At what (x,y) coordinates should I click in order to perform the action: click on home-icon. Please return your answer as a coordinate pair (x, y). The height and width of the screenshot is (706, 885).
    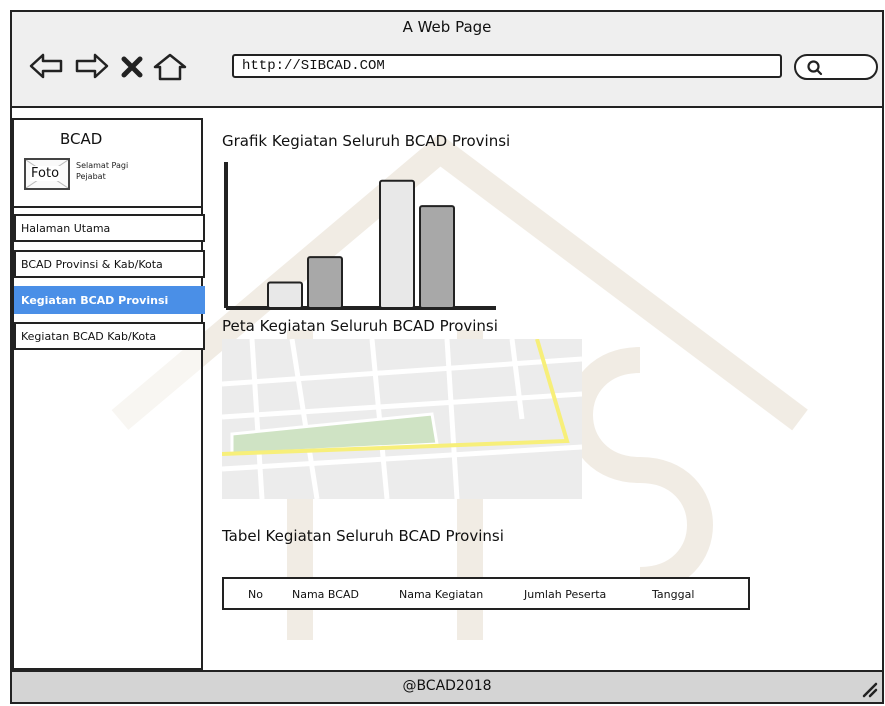
    Looking at the image, I should click on (170, 67).